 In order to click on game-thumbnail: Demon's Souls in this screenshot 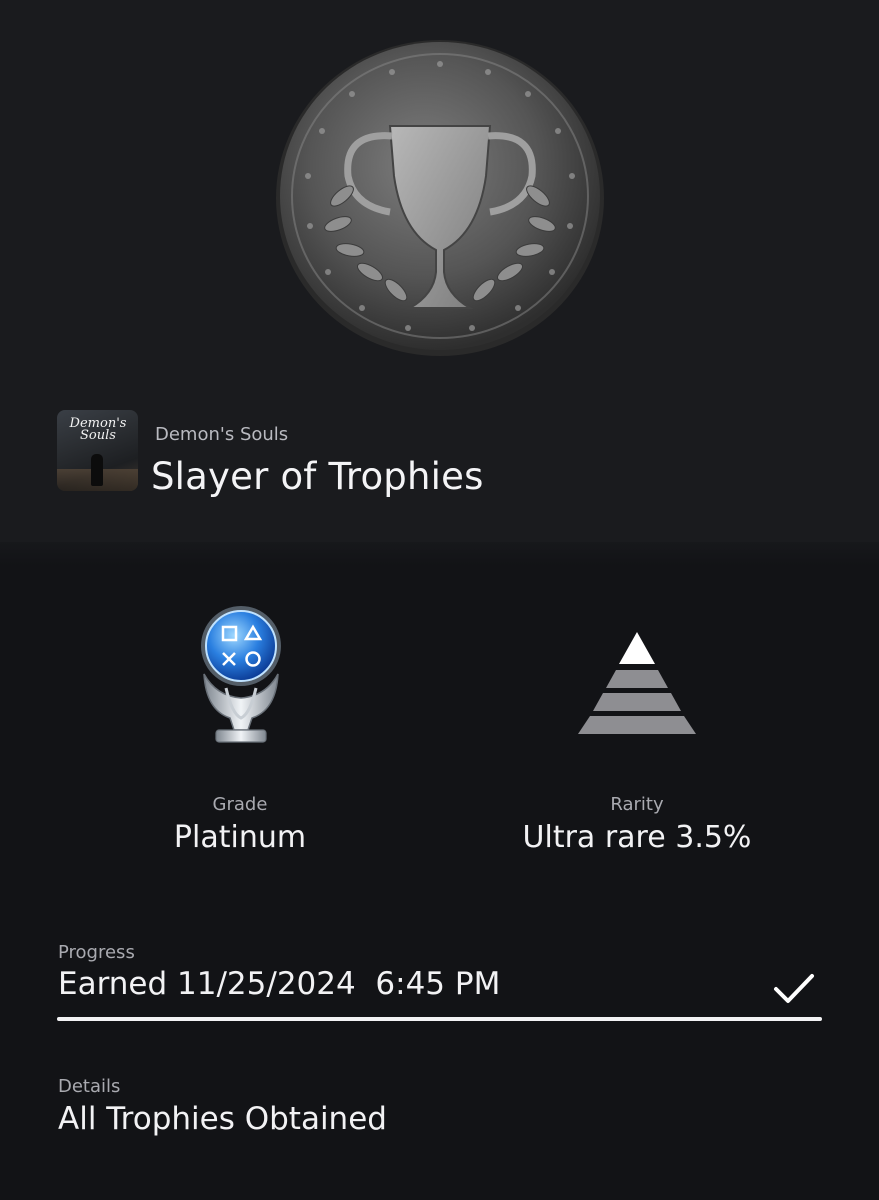, I will do `click(97, 450)`.